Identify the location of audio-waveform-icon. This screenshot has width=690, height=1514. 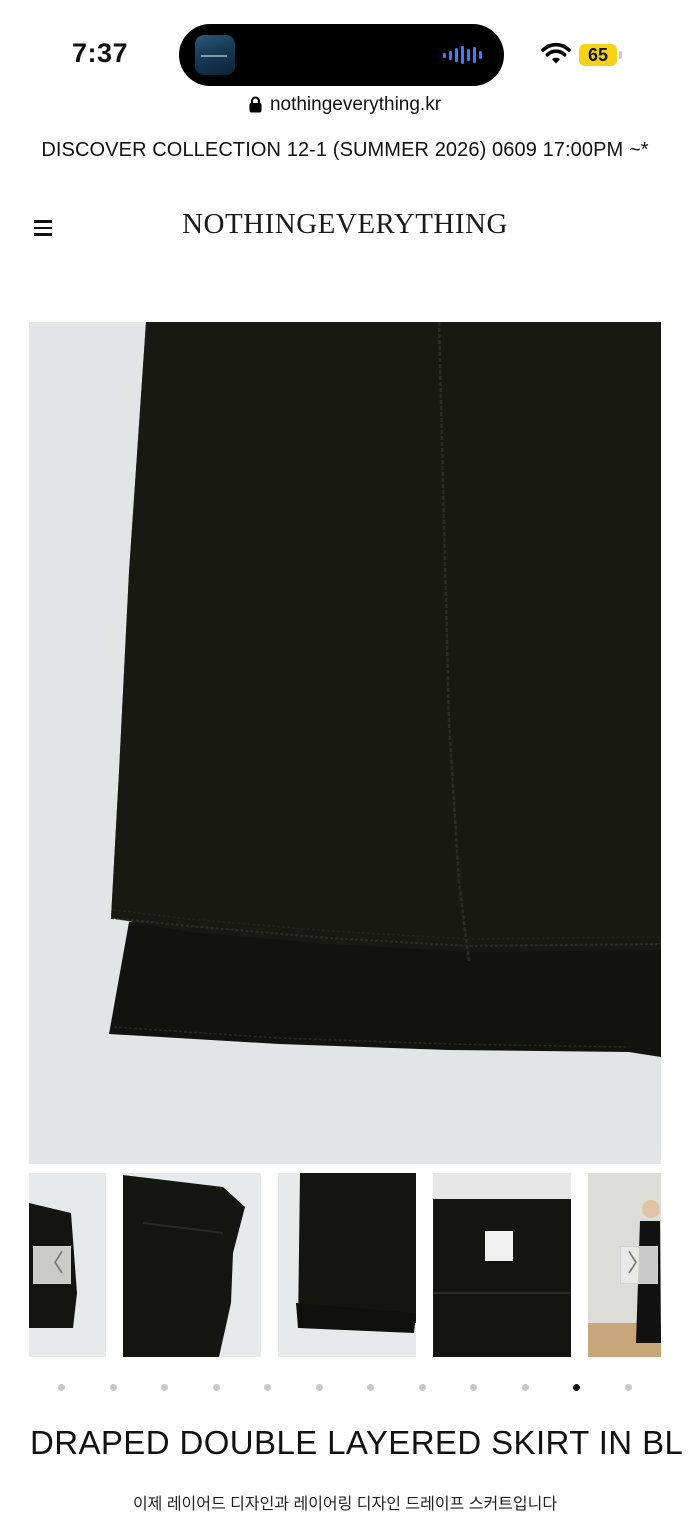
(462, 55).